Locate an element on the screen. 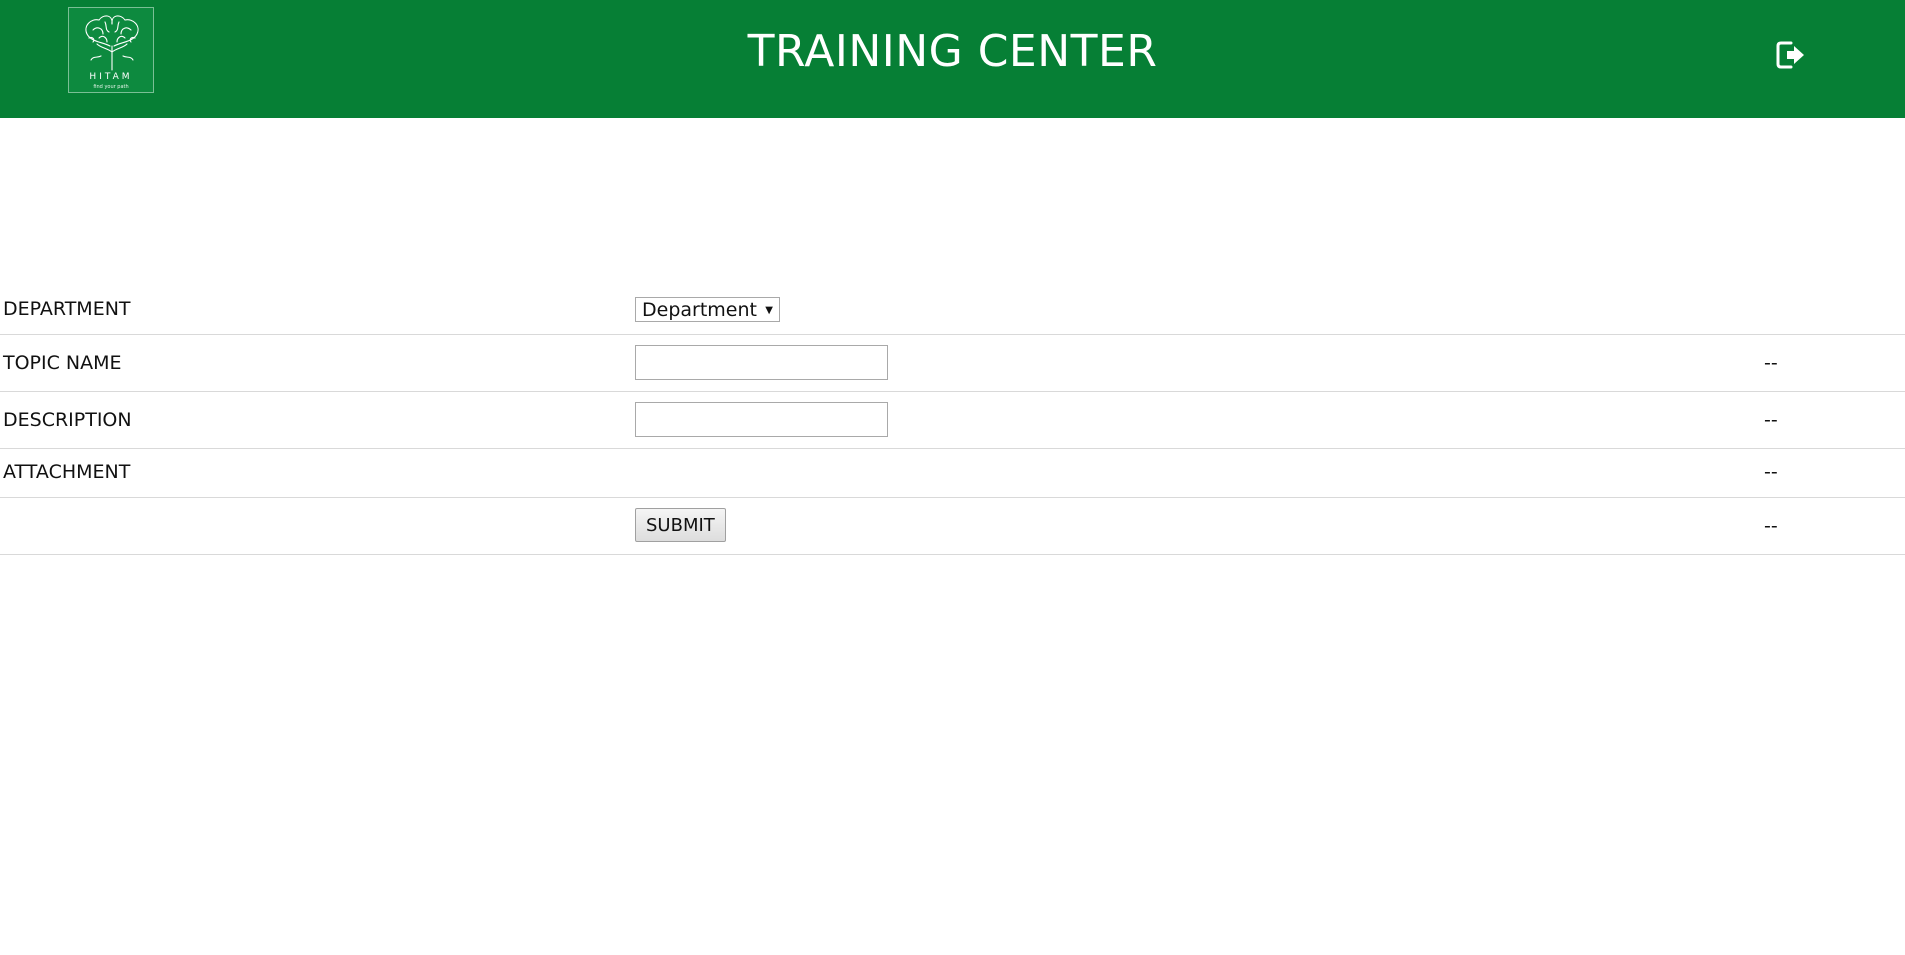 Image resolution: width=1905 pixels, height=955 pixels. department-select: Department ▼ is located at coordinates (707, 309).